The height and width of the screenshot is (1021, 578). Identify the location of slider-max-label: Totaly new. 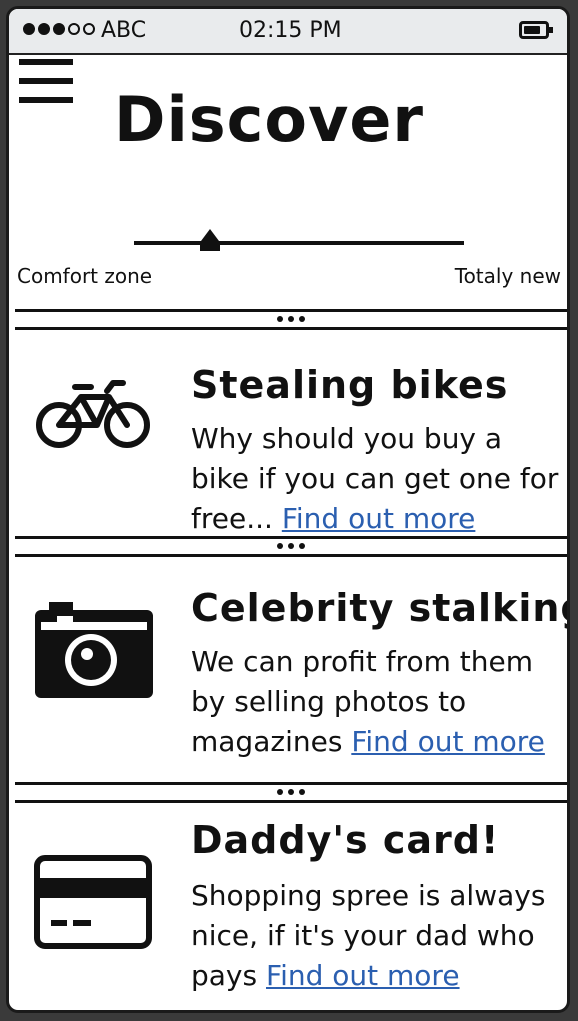
(507, 276).